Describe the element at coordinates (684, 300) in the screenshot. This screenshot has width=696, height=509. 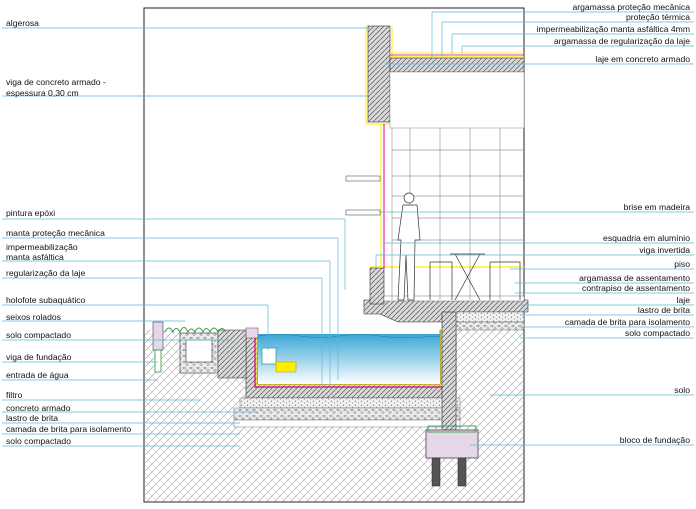
I see `label-laje: laje` at that location.